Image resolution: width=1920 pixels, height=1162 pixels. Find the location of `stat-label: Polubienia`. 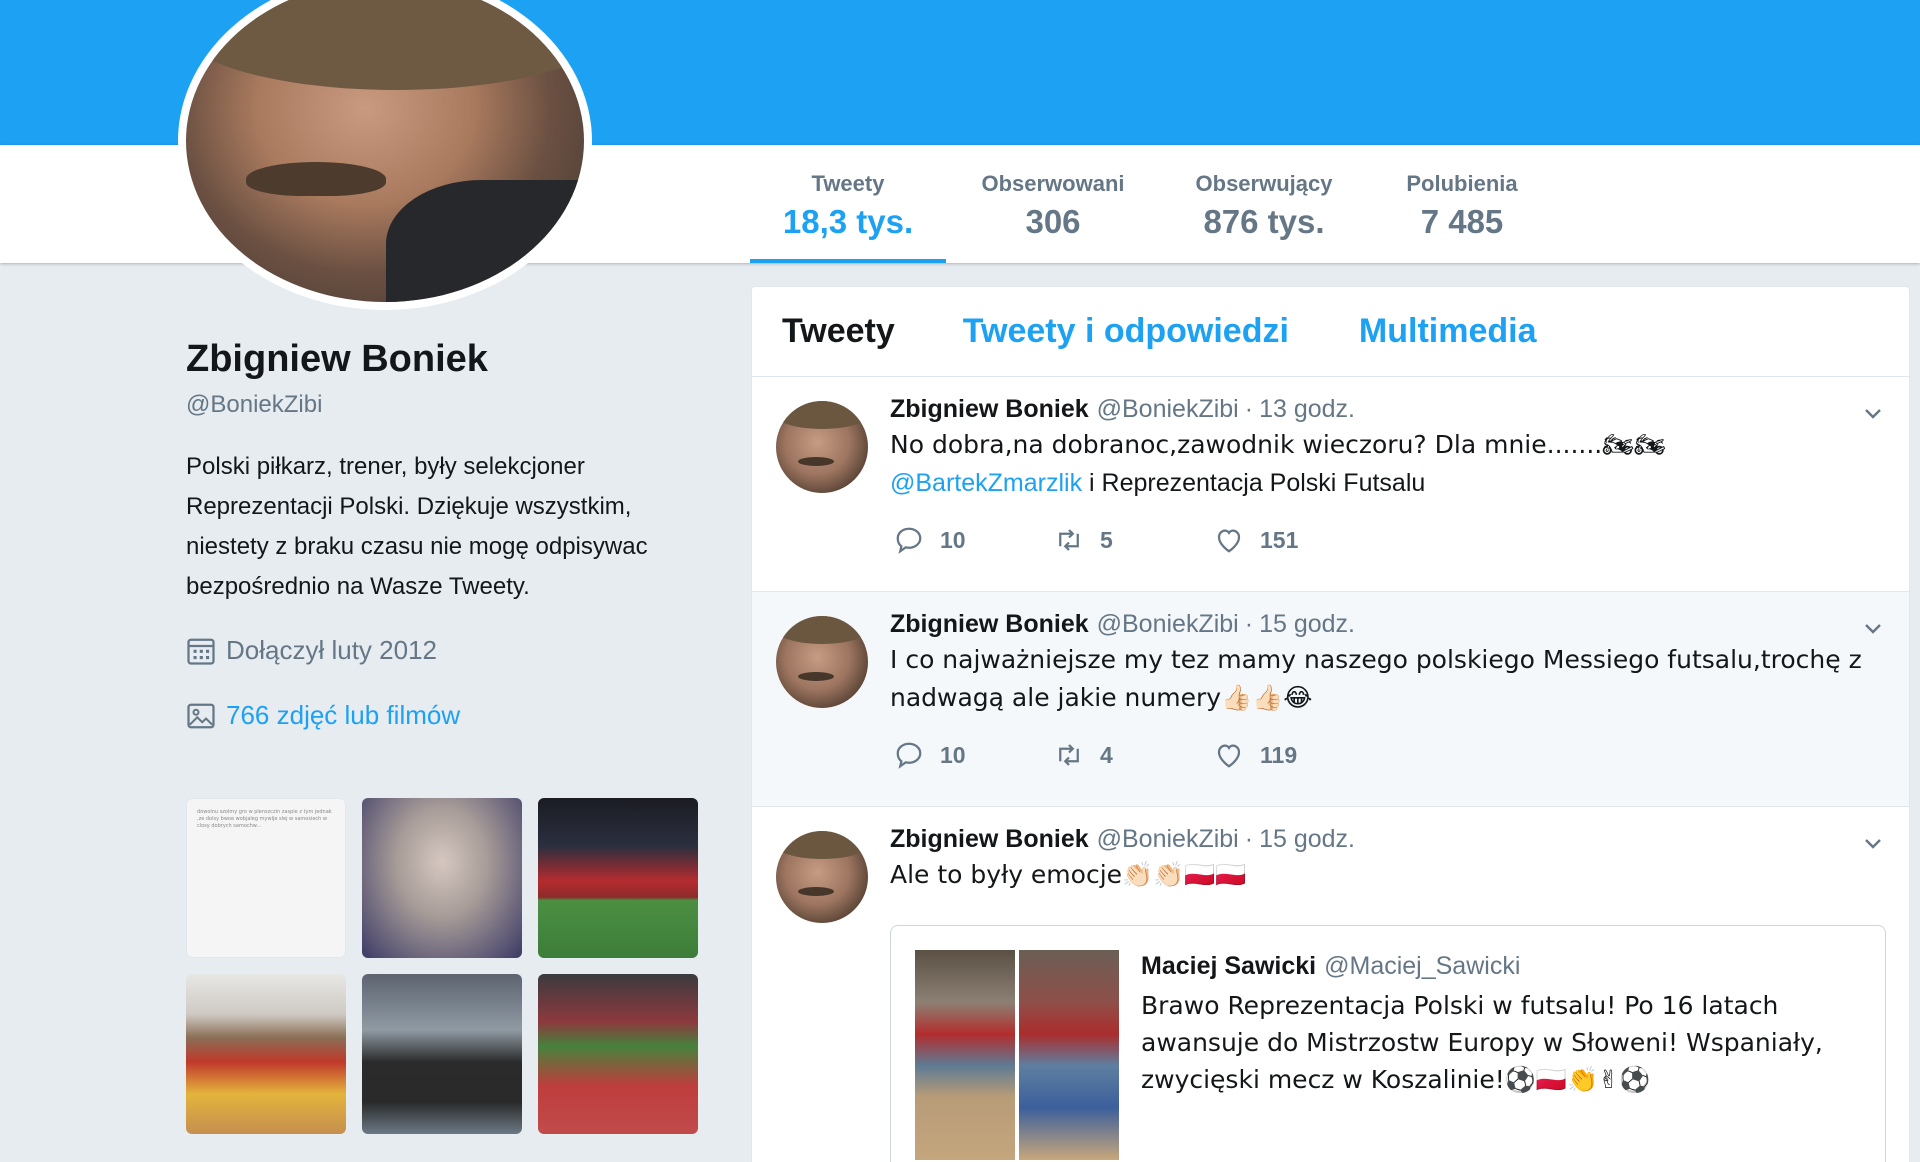

stat-label: Polubienia is located at coordinates (1462, 183).